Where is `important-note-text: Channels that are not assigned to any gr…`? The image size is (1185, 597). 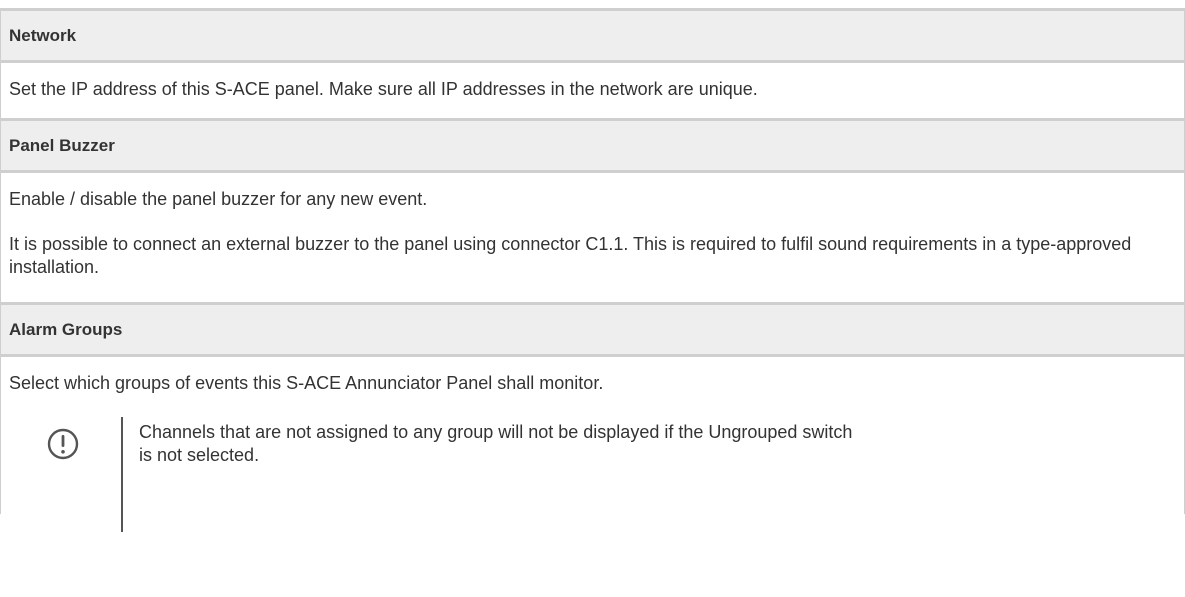 important-note-text: Channels that are not assigned to any gr… is located at coordinates (496, 443).